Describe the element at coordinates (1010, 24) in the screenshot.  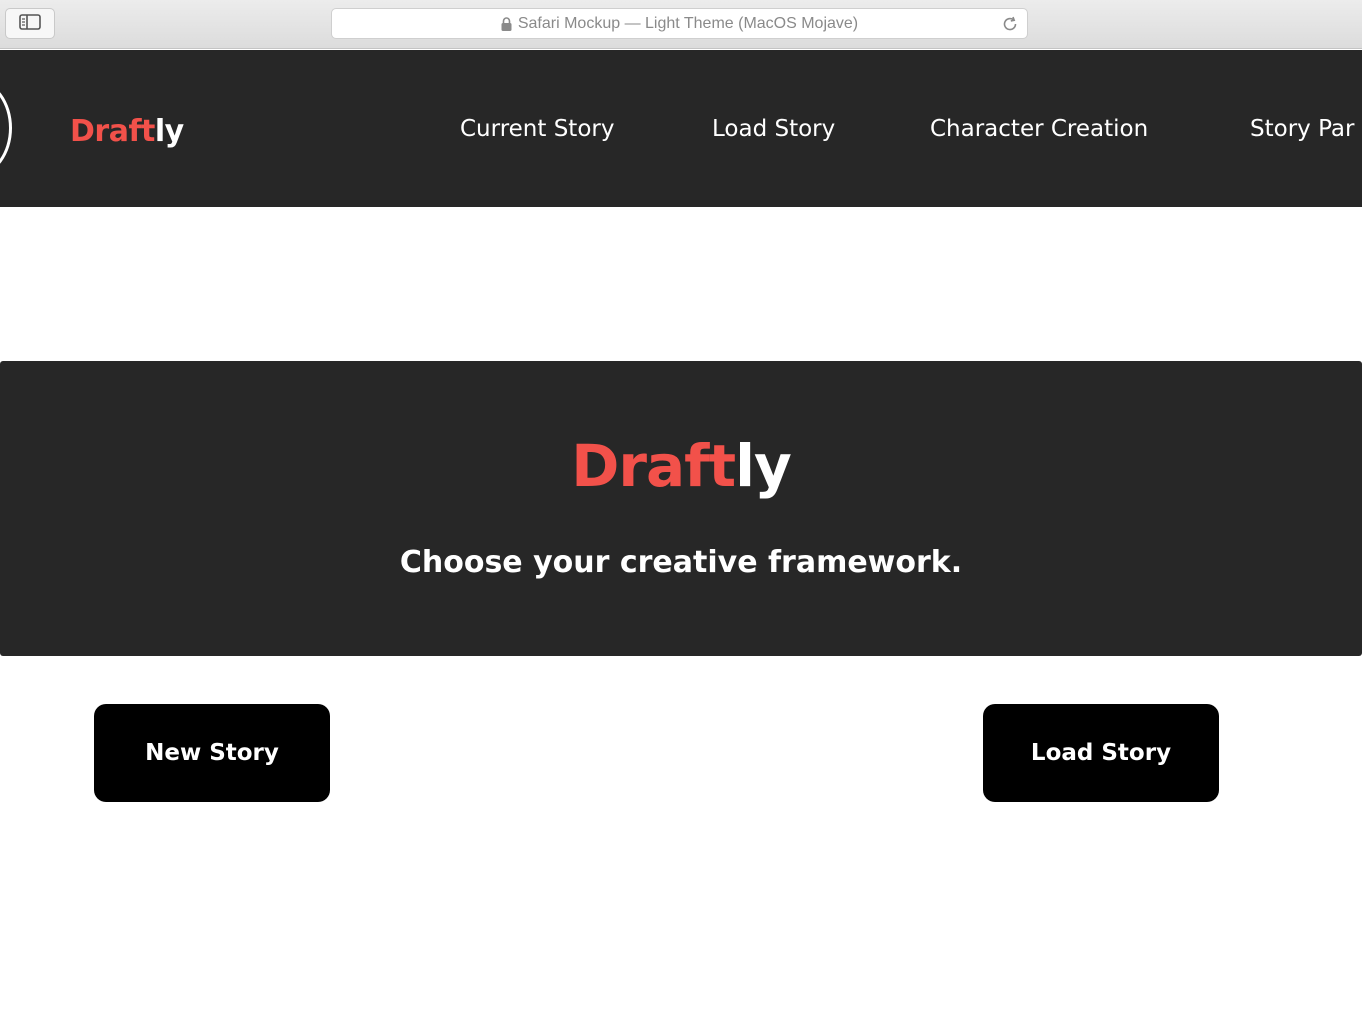
I see `reload-icon` at that location.